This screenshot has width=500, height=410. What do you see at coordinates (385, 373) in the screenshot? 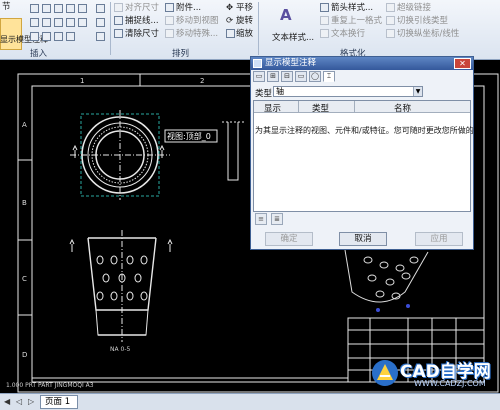
I see `watermark-logo-icon` at bounding box center [385, 373].